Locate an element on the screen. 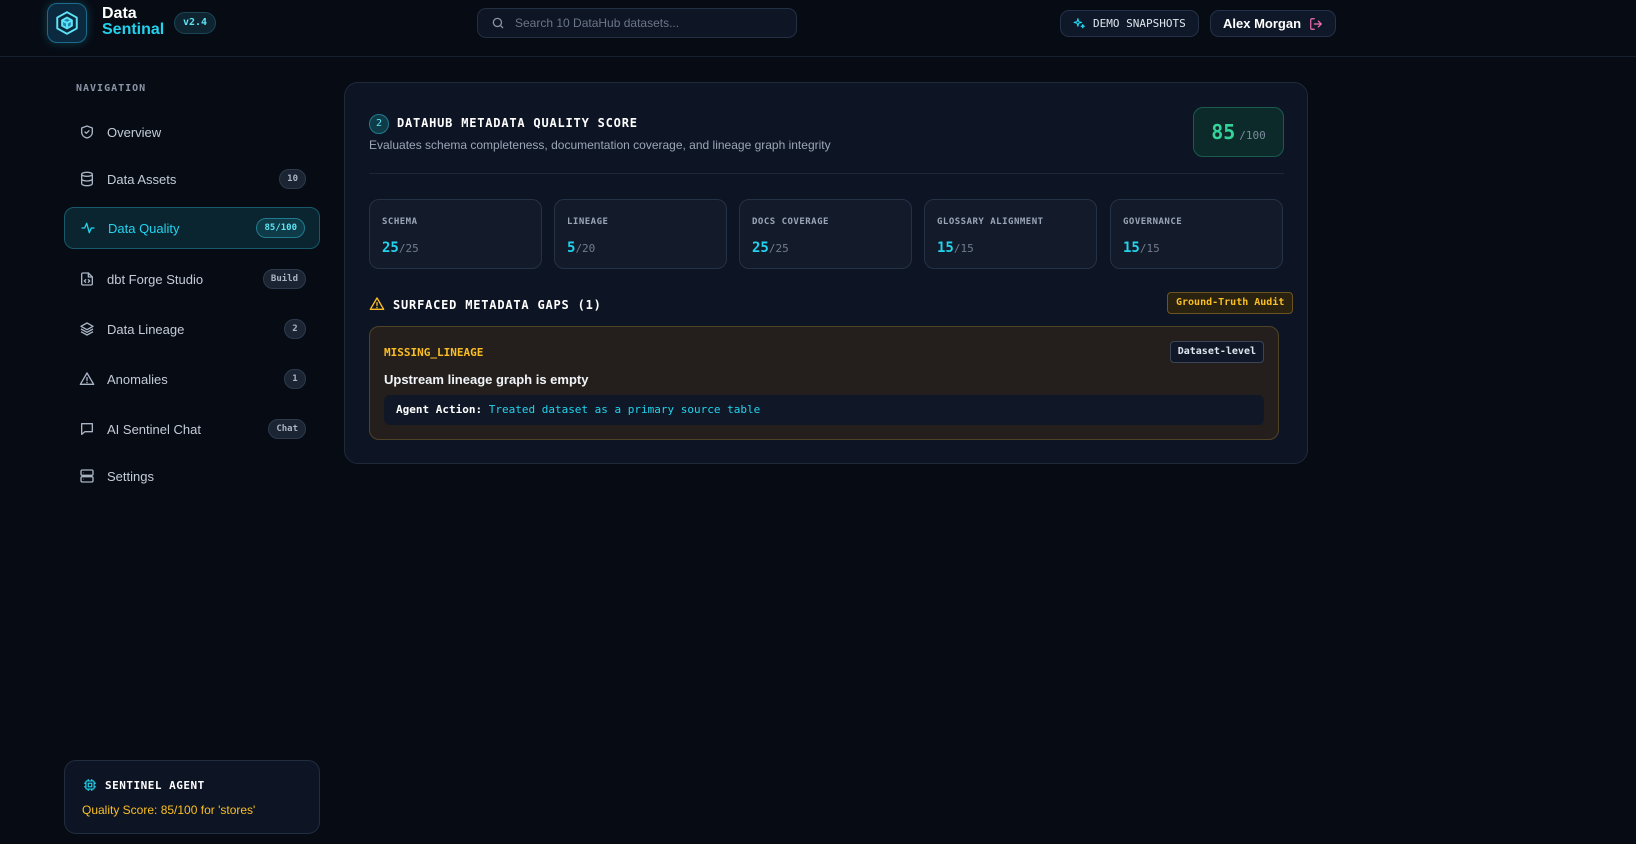 This screenshot has height=844, width=1636. metric-label: LINEAGE is located at coordinates (588, 222).